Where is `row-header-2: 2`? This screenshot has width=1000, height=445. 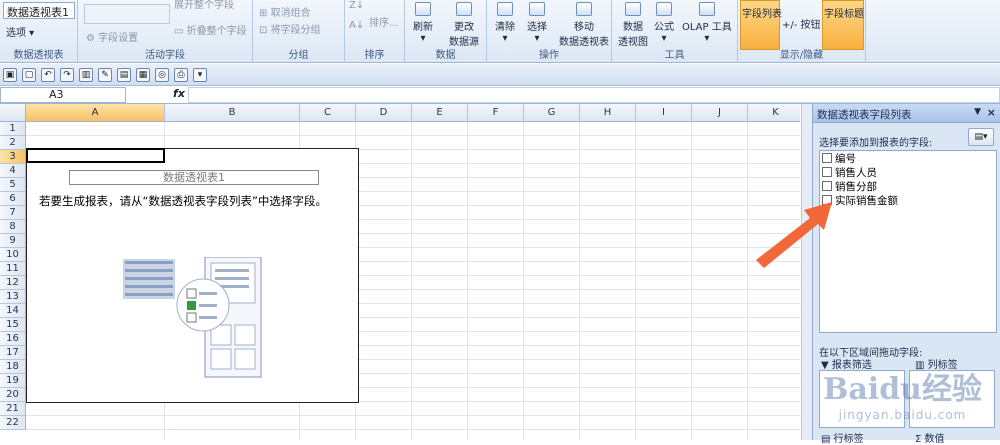 row-header-2: 2 is located at coordinates (13, 143).